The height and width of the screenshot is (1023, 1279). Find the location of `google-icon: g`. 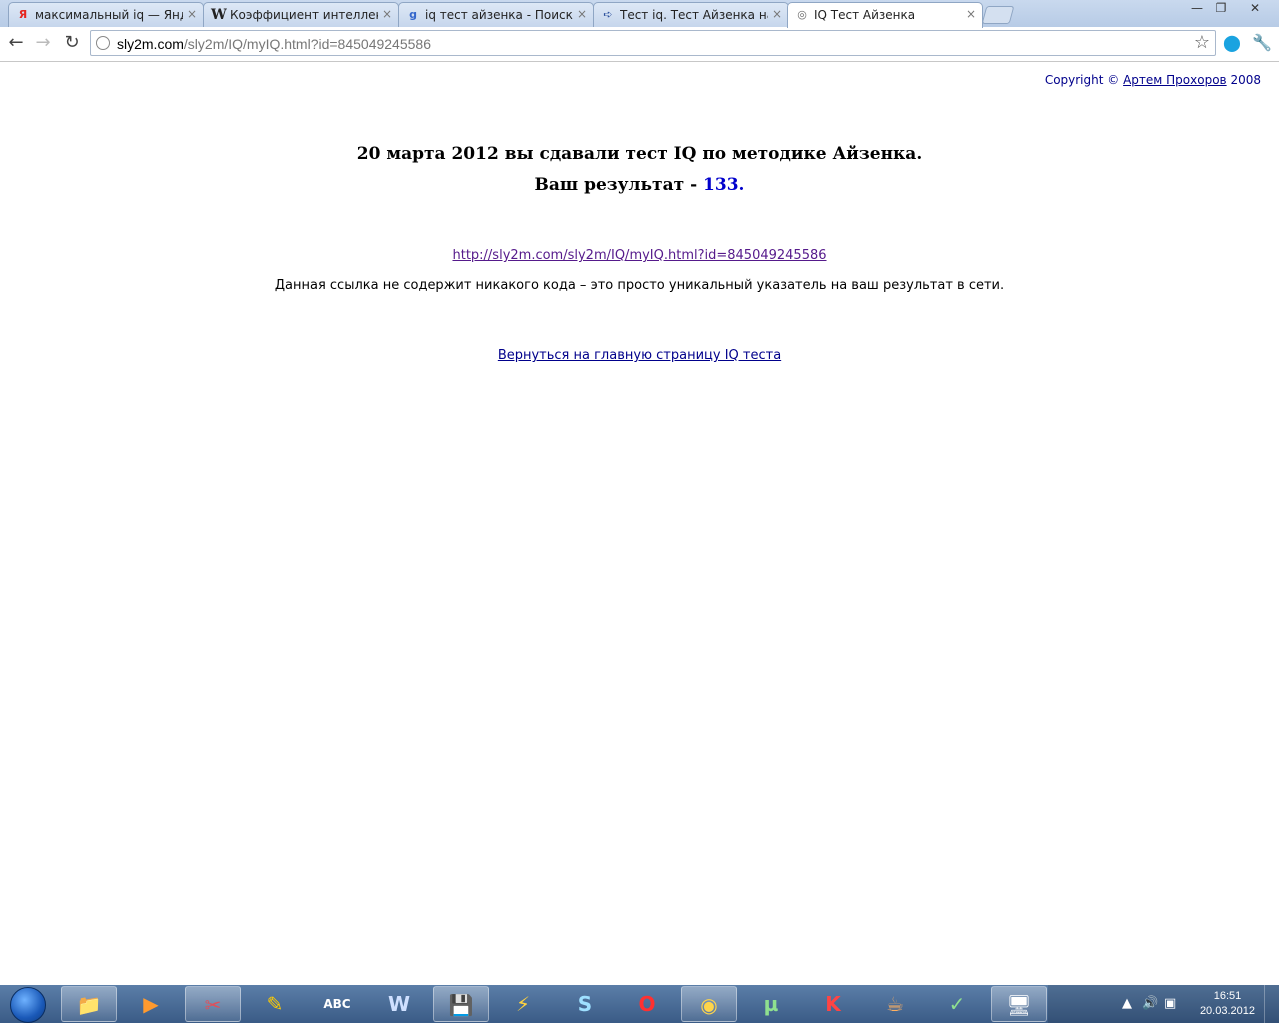

google-icon: g is located at coordinates (413, 14).